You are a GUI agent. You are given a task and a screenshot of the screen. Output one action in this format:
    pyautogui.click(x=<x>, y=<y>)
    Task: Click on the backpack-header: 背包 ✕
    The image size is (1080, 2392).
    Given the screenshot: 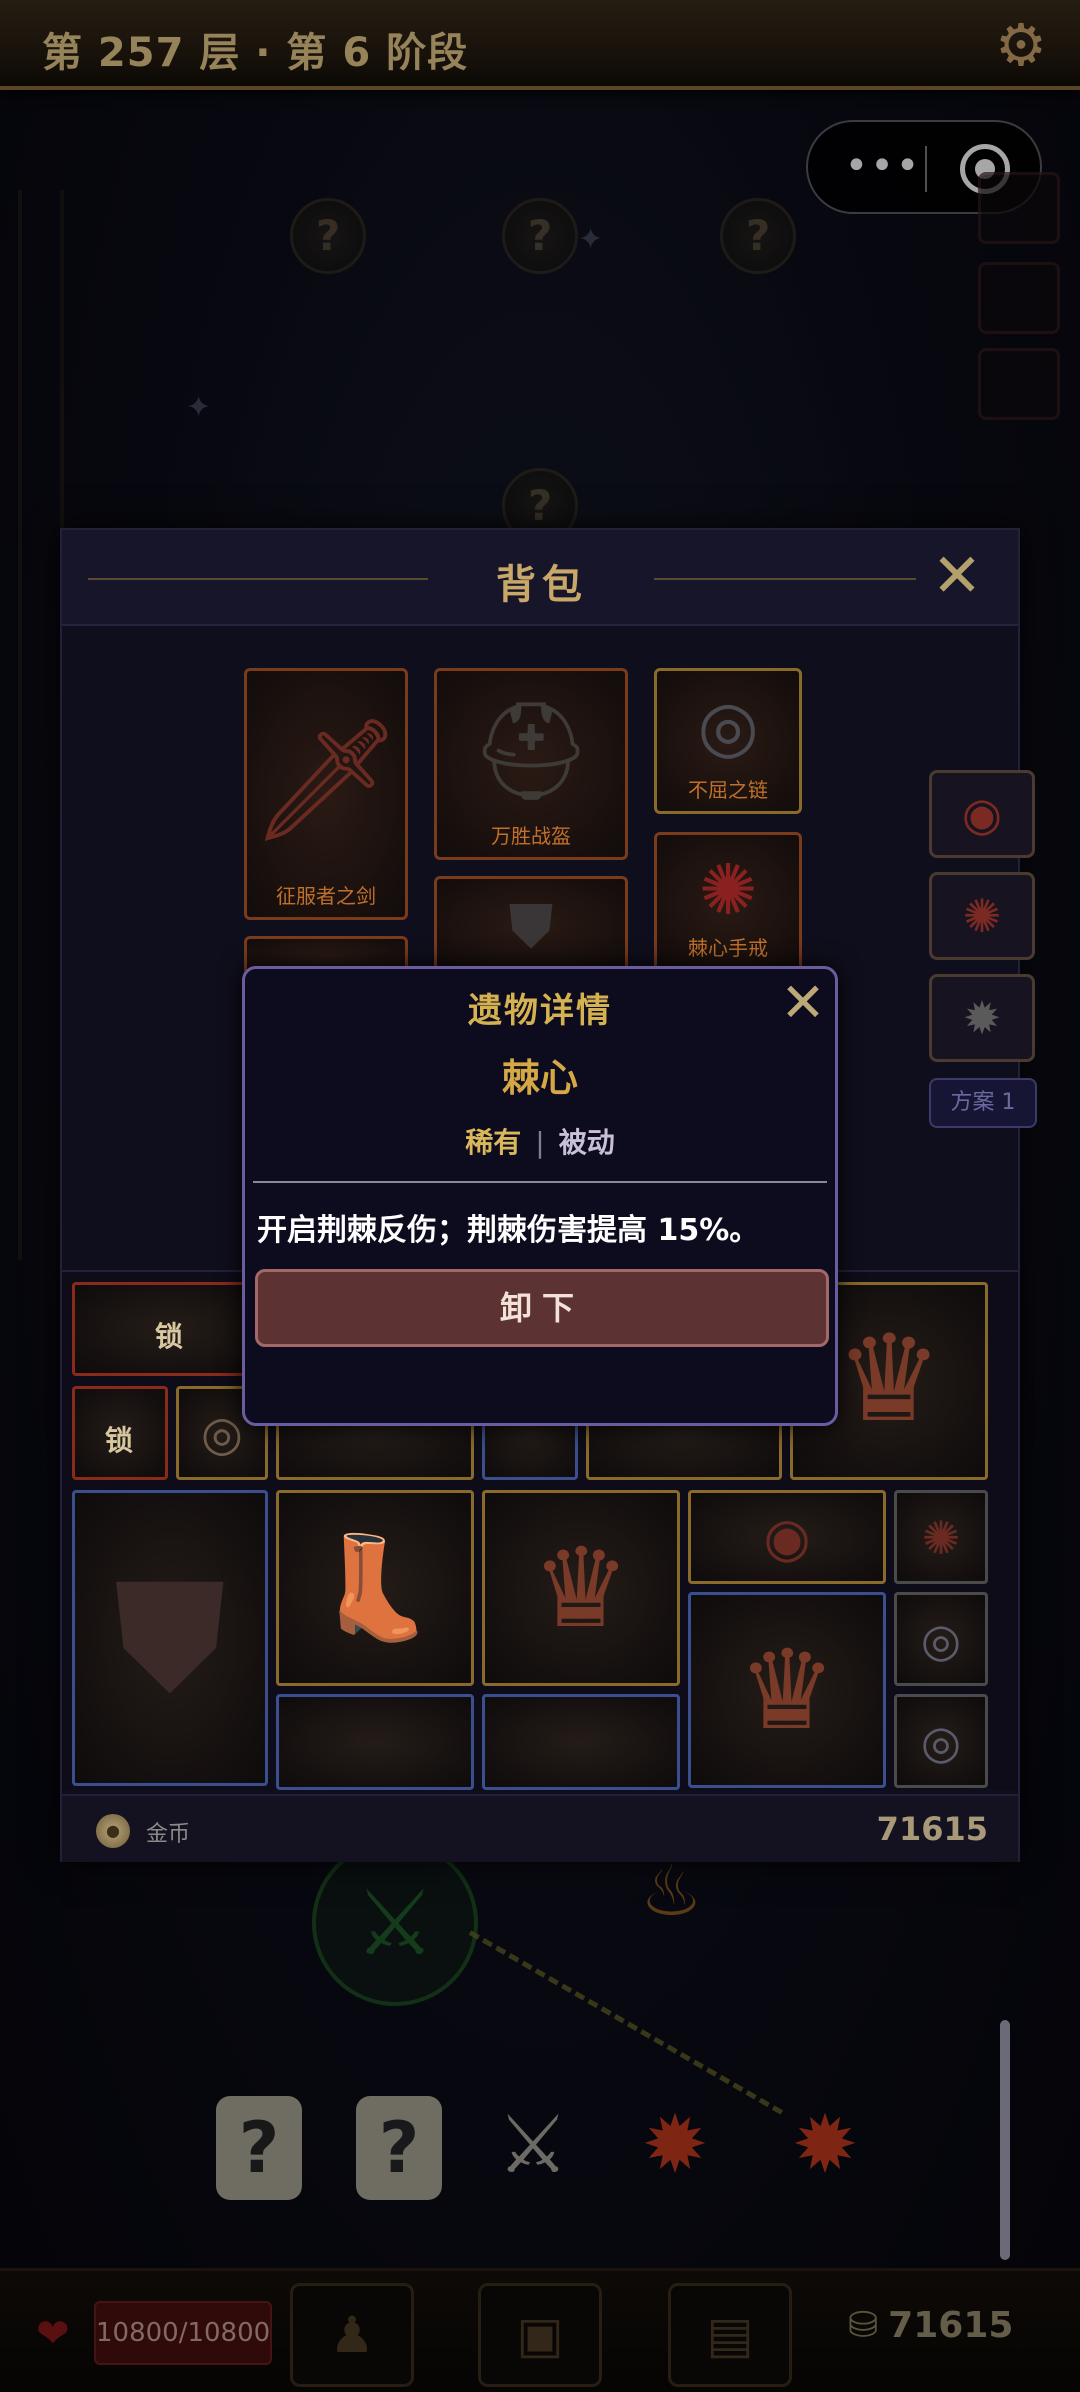 What is the action you would take?
    pyautogui.click(x=540, y=578)
    